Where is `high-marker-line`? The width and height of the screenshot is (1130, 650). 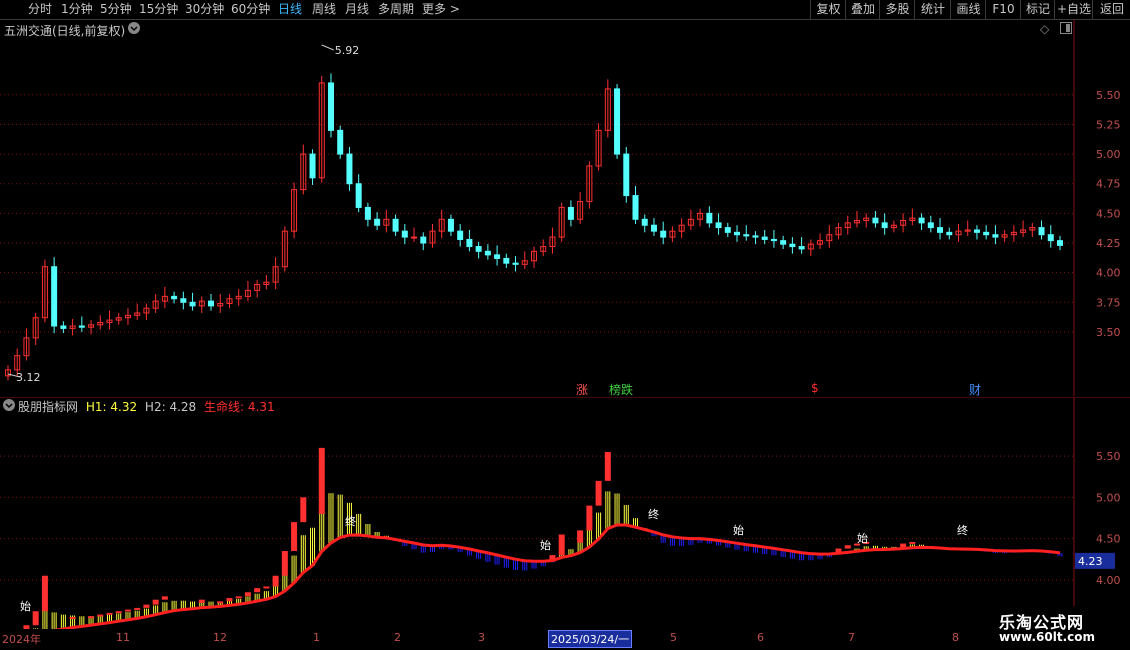
high-marker-line is located at coordinates (327, 47).